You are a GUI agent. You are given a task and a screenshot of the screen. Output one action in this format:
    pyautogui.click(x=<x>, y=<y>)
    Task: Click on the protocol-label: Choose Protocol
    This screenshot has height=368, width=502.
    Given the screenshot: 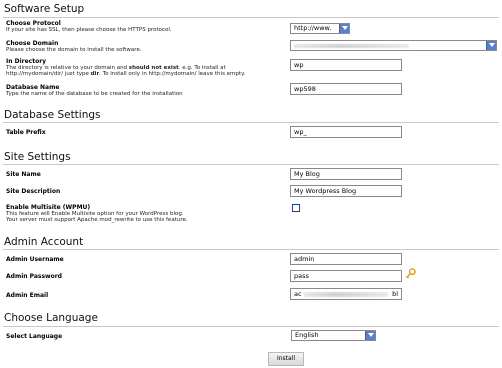 What is the action you would take?
    pyautogui.click(x=33, y=23)
    